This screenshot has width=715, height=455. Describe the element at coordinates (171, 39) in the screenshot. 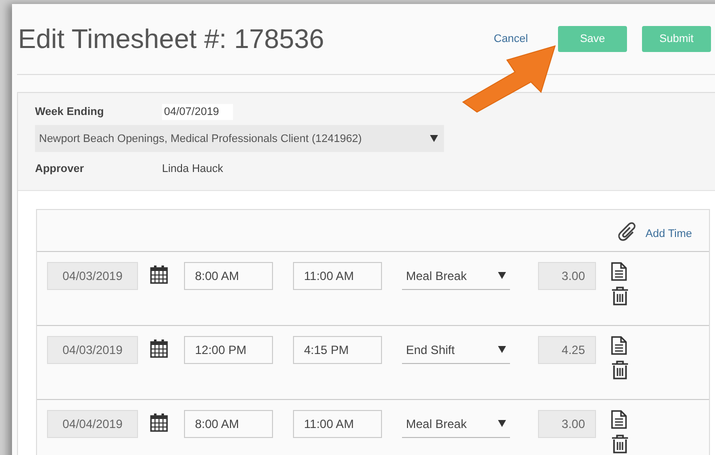

I see `page-title: Edit Timesheet #: 178536` at that location.